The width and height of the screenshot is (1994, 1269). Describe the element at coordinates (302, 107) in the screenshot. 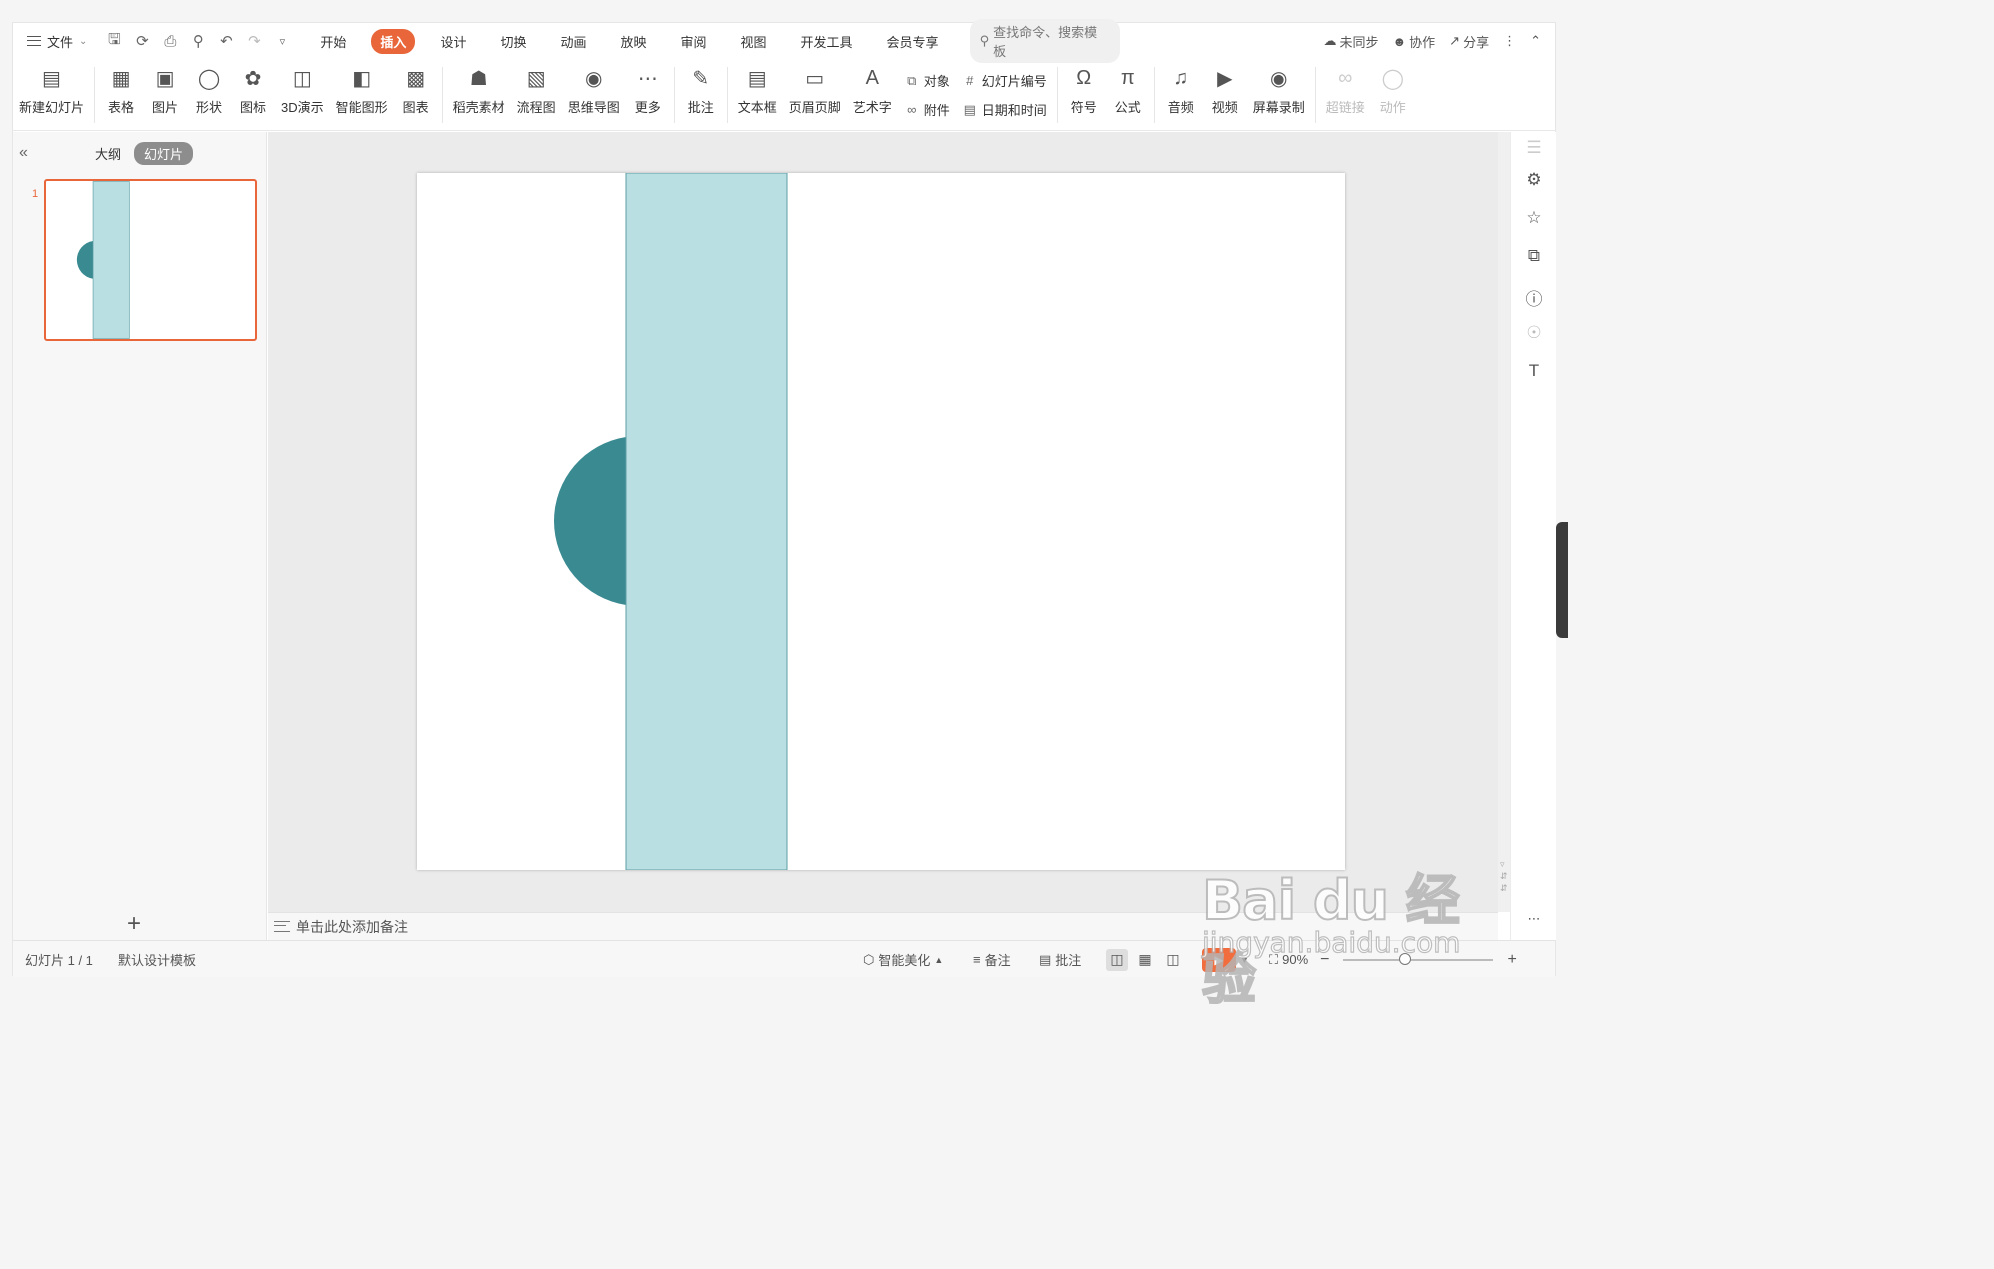

I see `demo3d-label: 3D演示` at that location.